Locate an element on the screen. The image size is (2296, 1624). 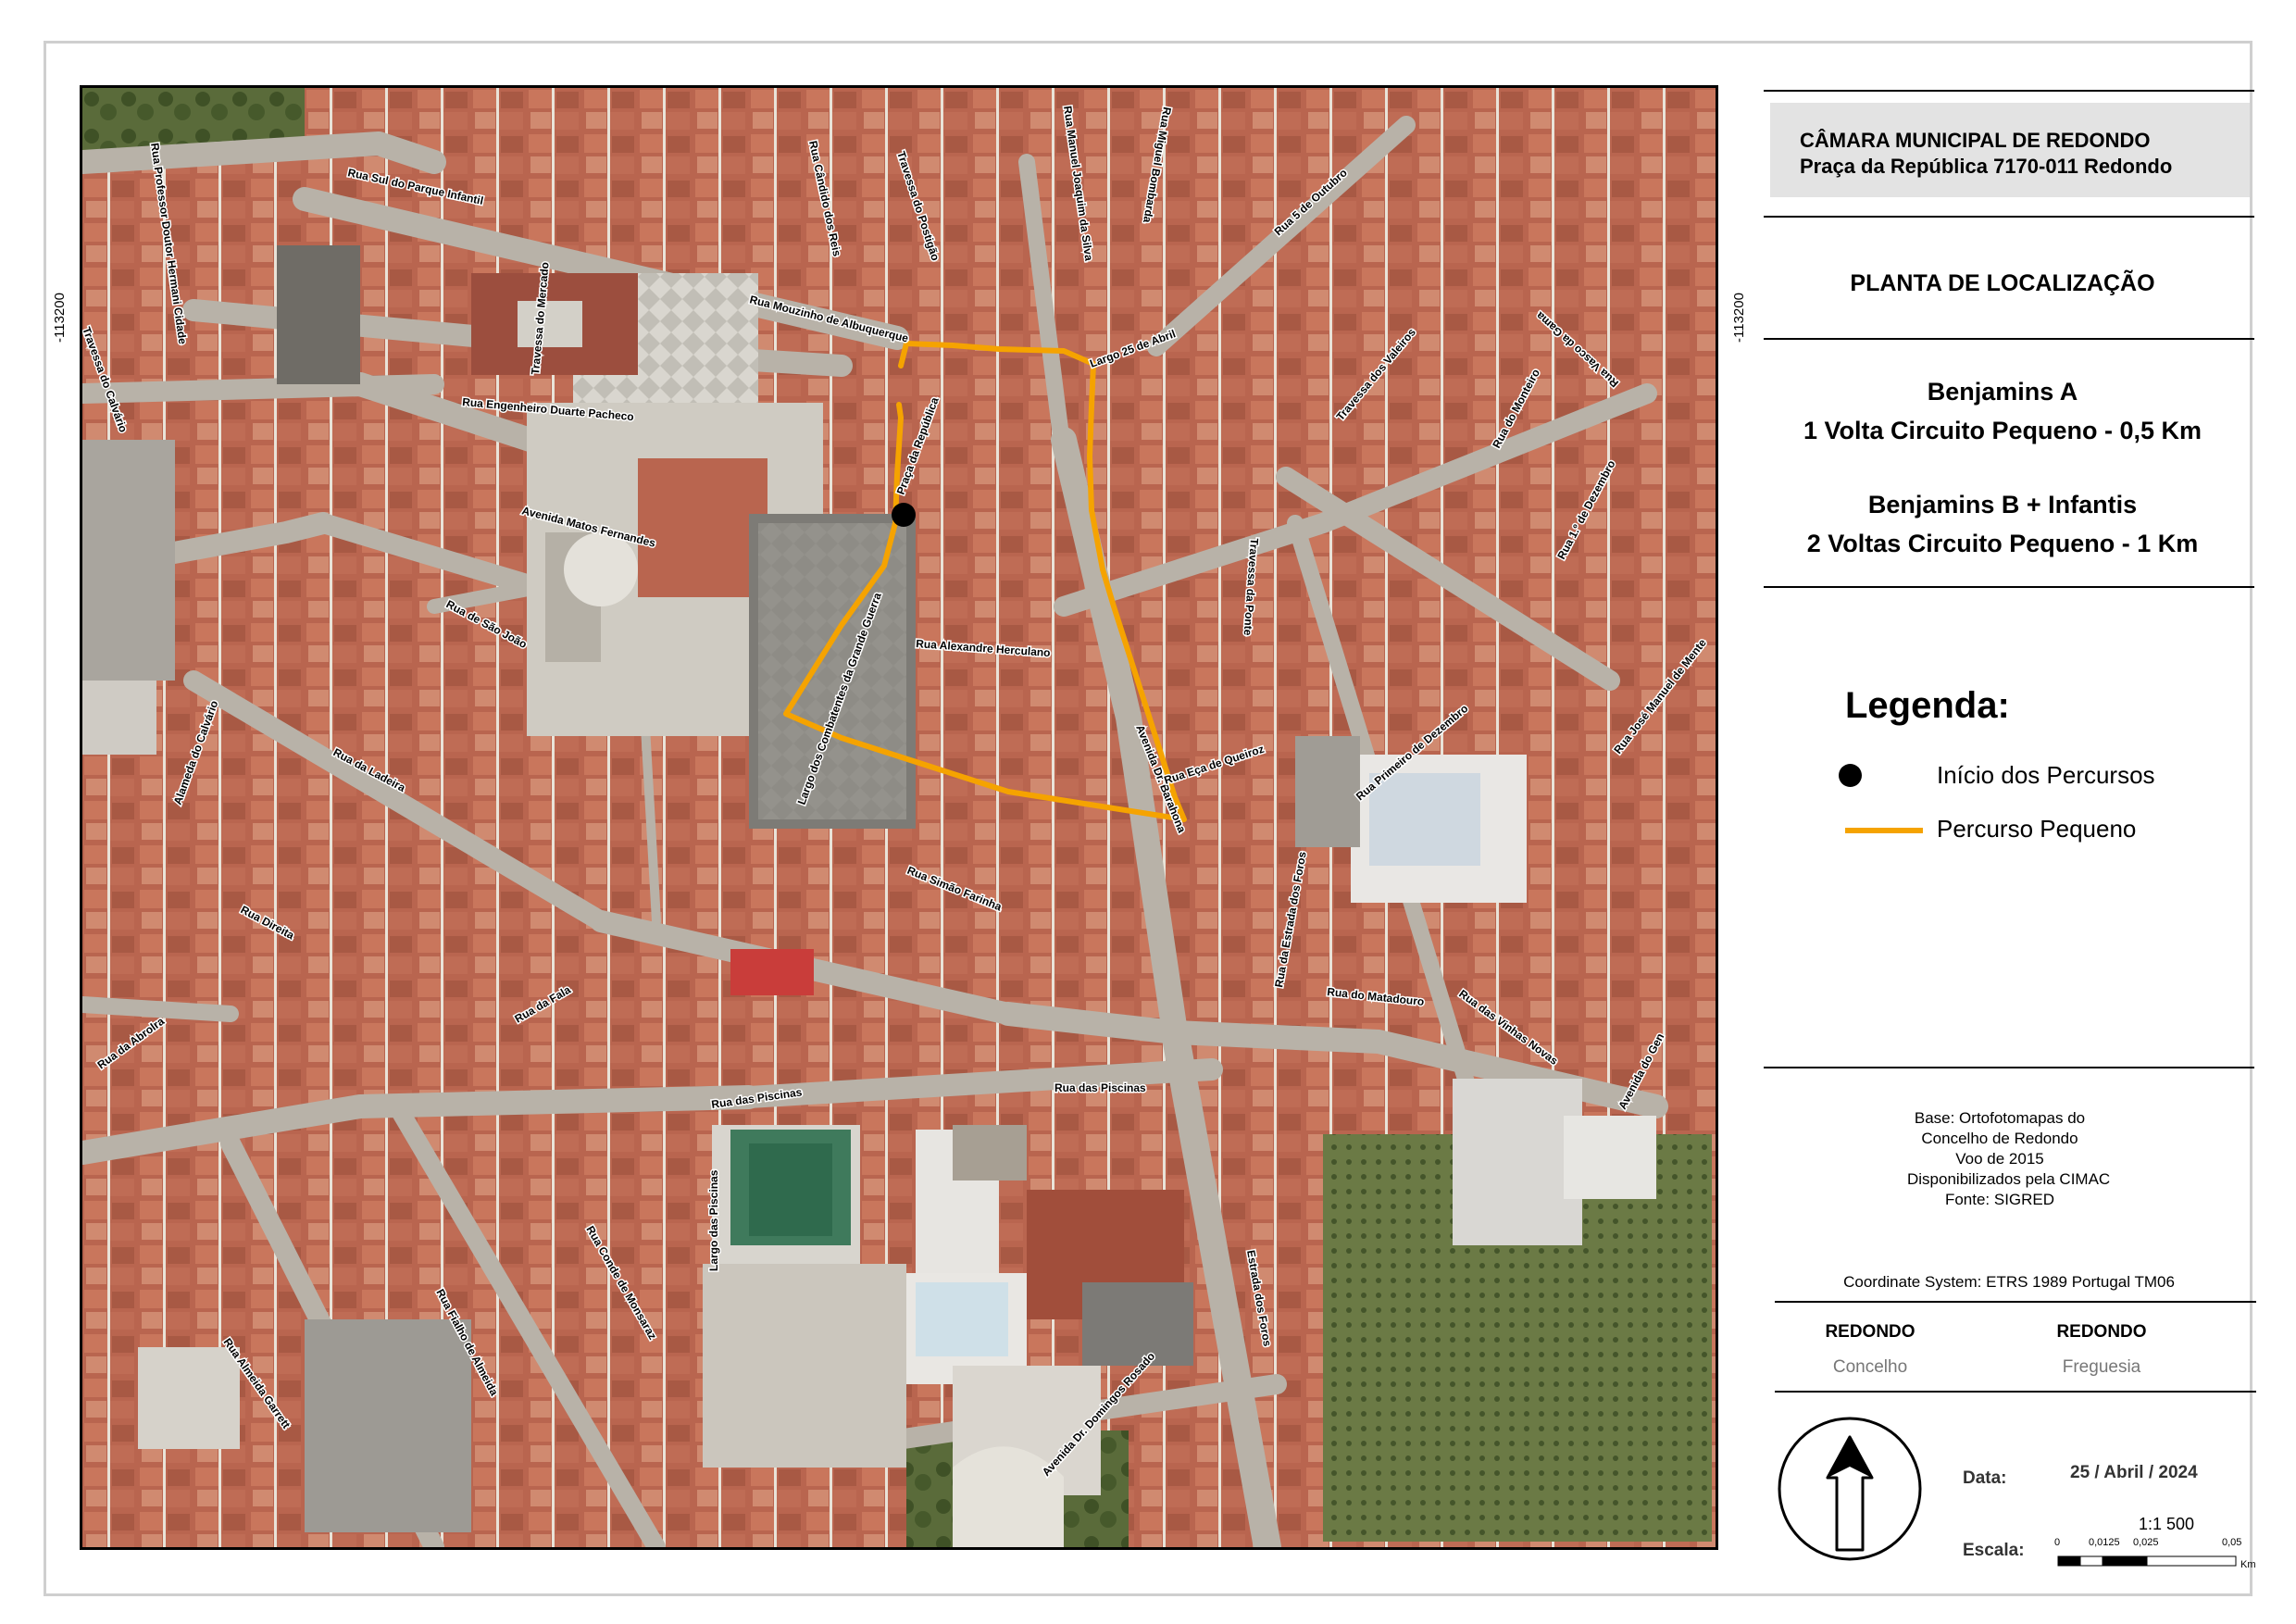
legend-route-label: Percurso Pequeno is located at coordinates (2037, 829).